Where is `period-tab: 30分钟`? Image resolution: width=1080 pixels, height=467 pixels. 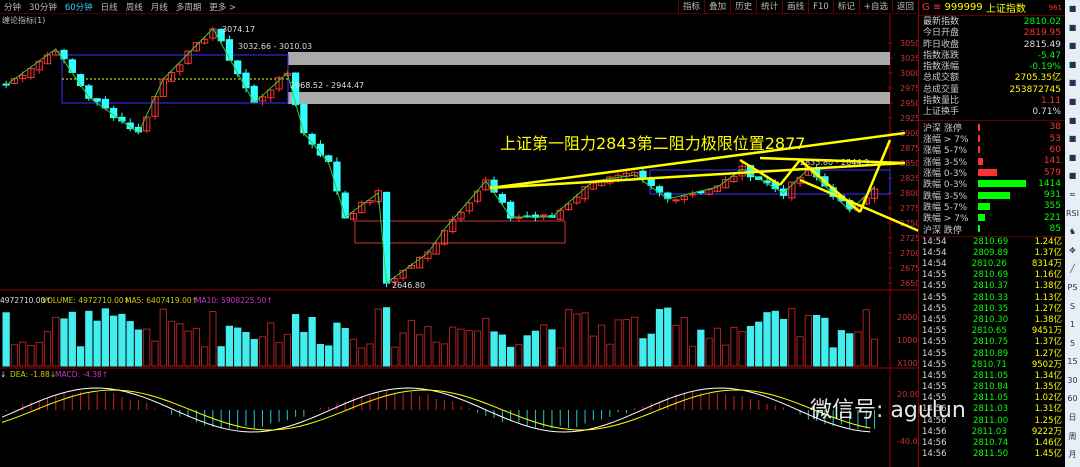 period-tab: 30分钟 is located at coordinates (43, 7).